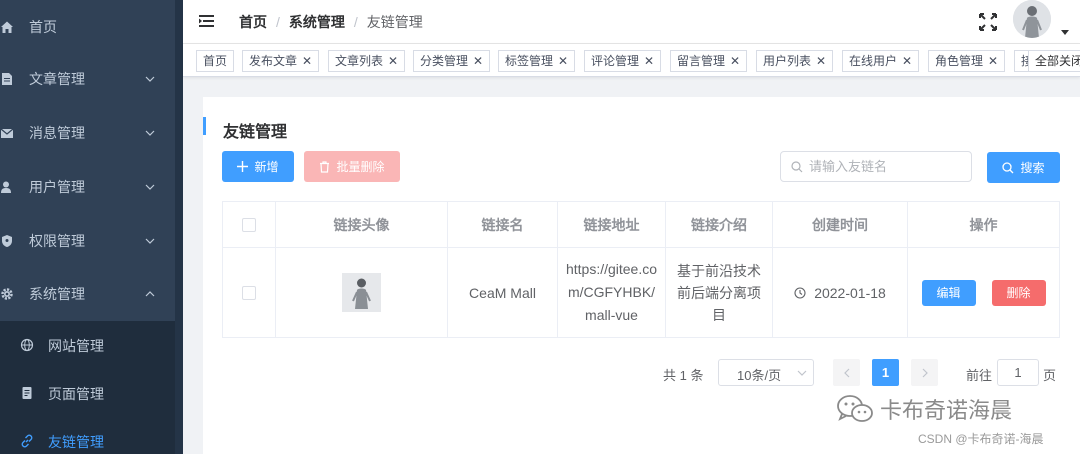 This screenshot has height=454, width=1080. What do you see at coordinates (258, 166) in the screenshot?
I see `add-button: 新增` at bounding box center [258, 166].